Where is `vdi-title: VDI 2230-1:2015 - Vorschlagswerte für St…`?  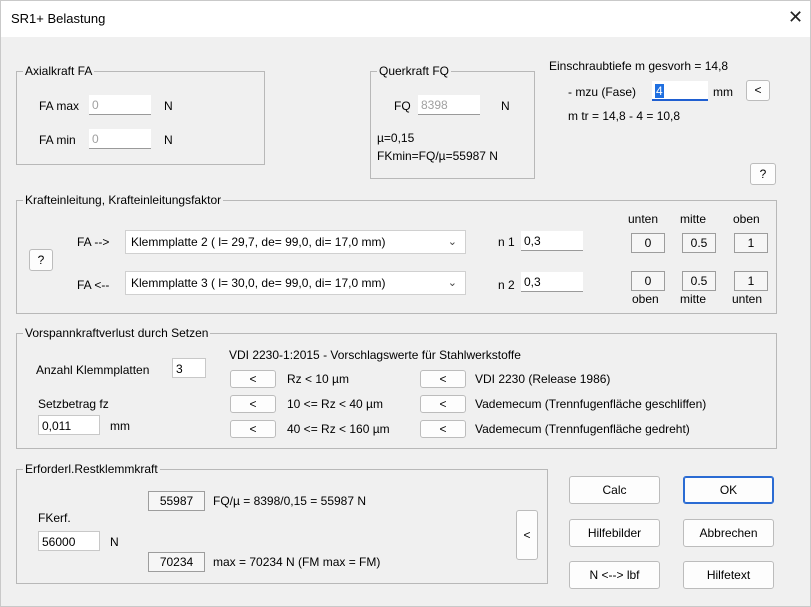
vdi-title: VDI 2230-1:2015 - Vorschlagswerte für St… is located at coordinates (375, 355).